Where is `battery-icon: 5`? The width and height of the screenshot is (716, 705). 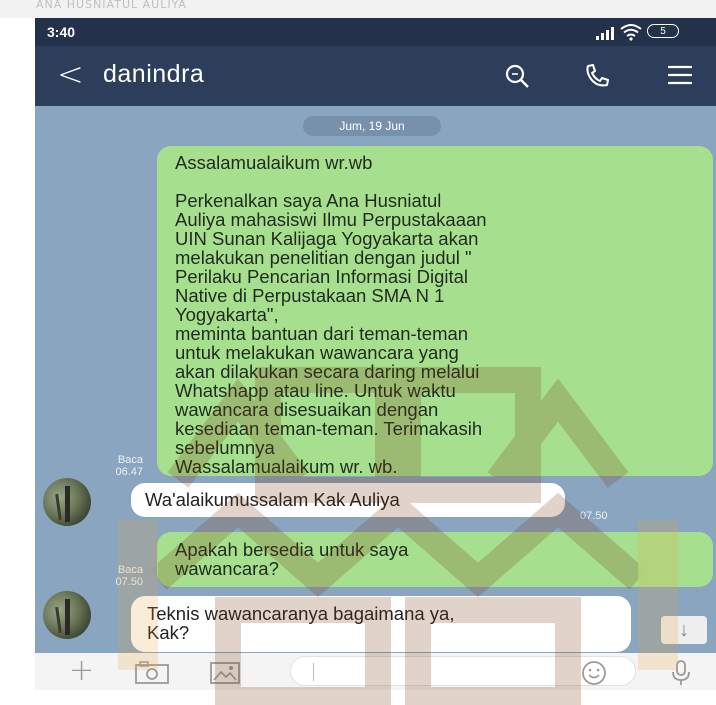 battery-icon: 5 is located at coordinates (663, 31).